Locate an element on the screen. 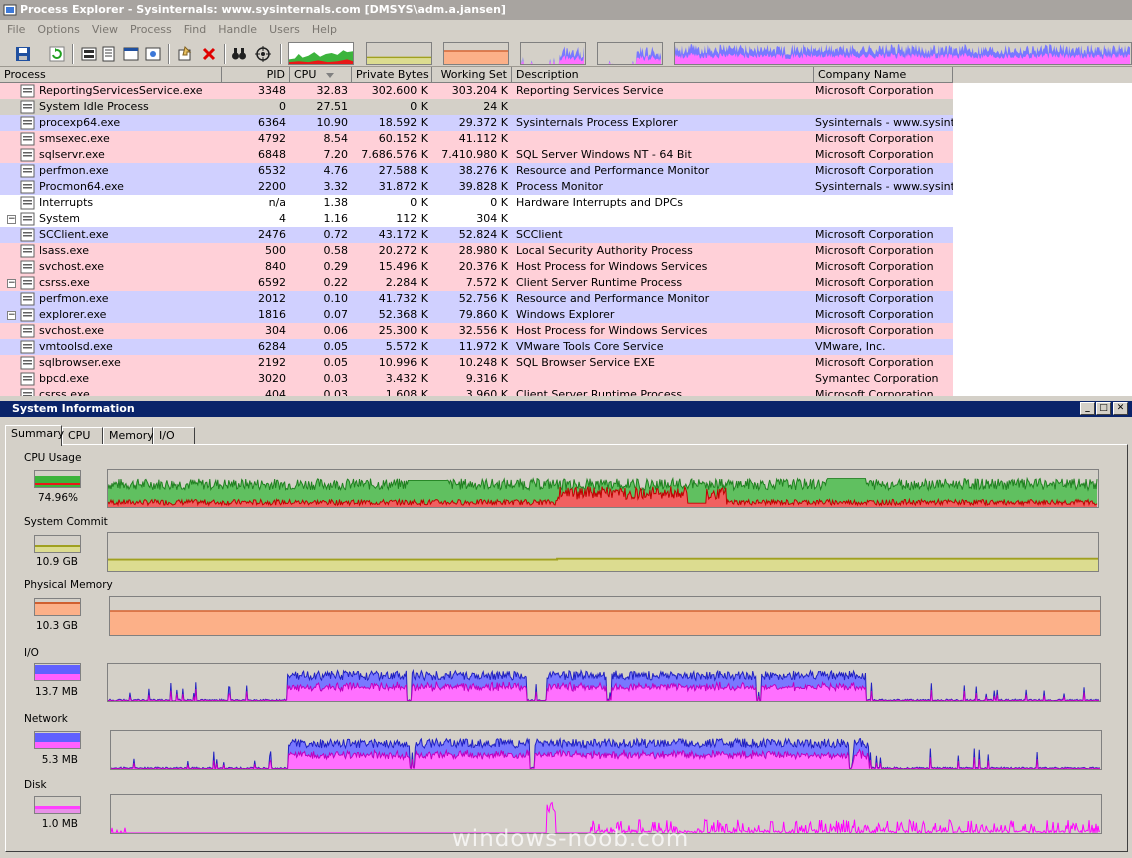 This screenshot has height=858, width=1132. minimize-button: _ is located at coordinates (1087, 408).